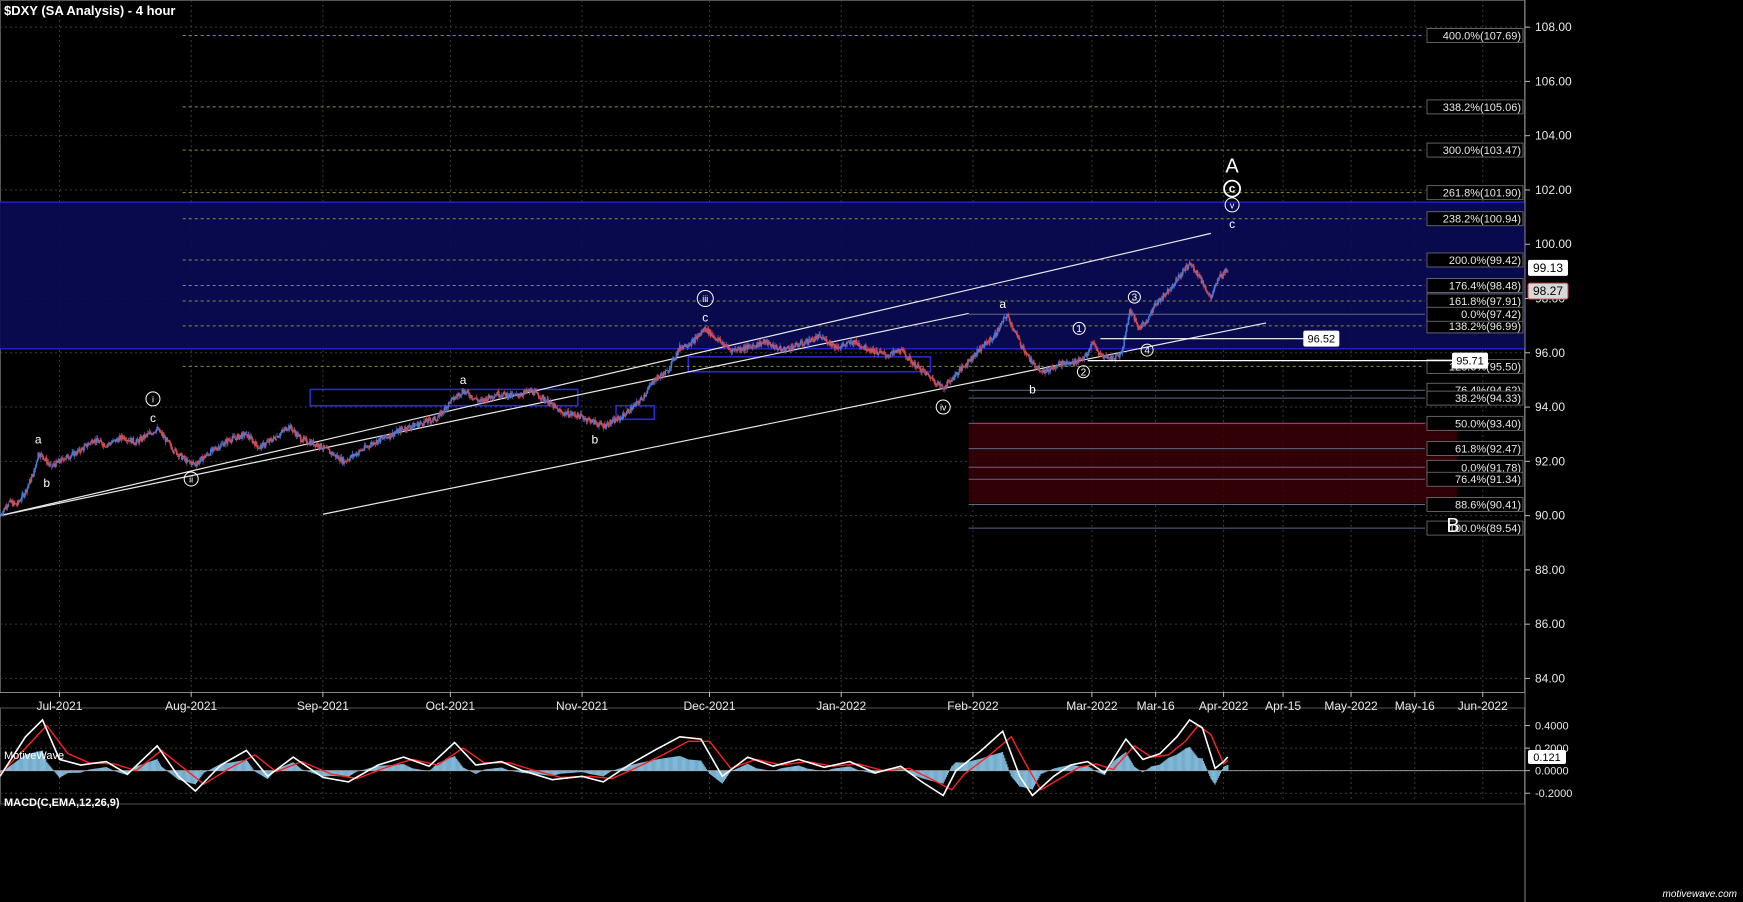 This screenshot has height=902, width=1743. I want to click on support-label: 96.52, so click(1322, 340).